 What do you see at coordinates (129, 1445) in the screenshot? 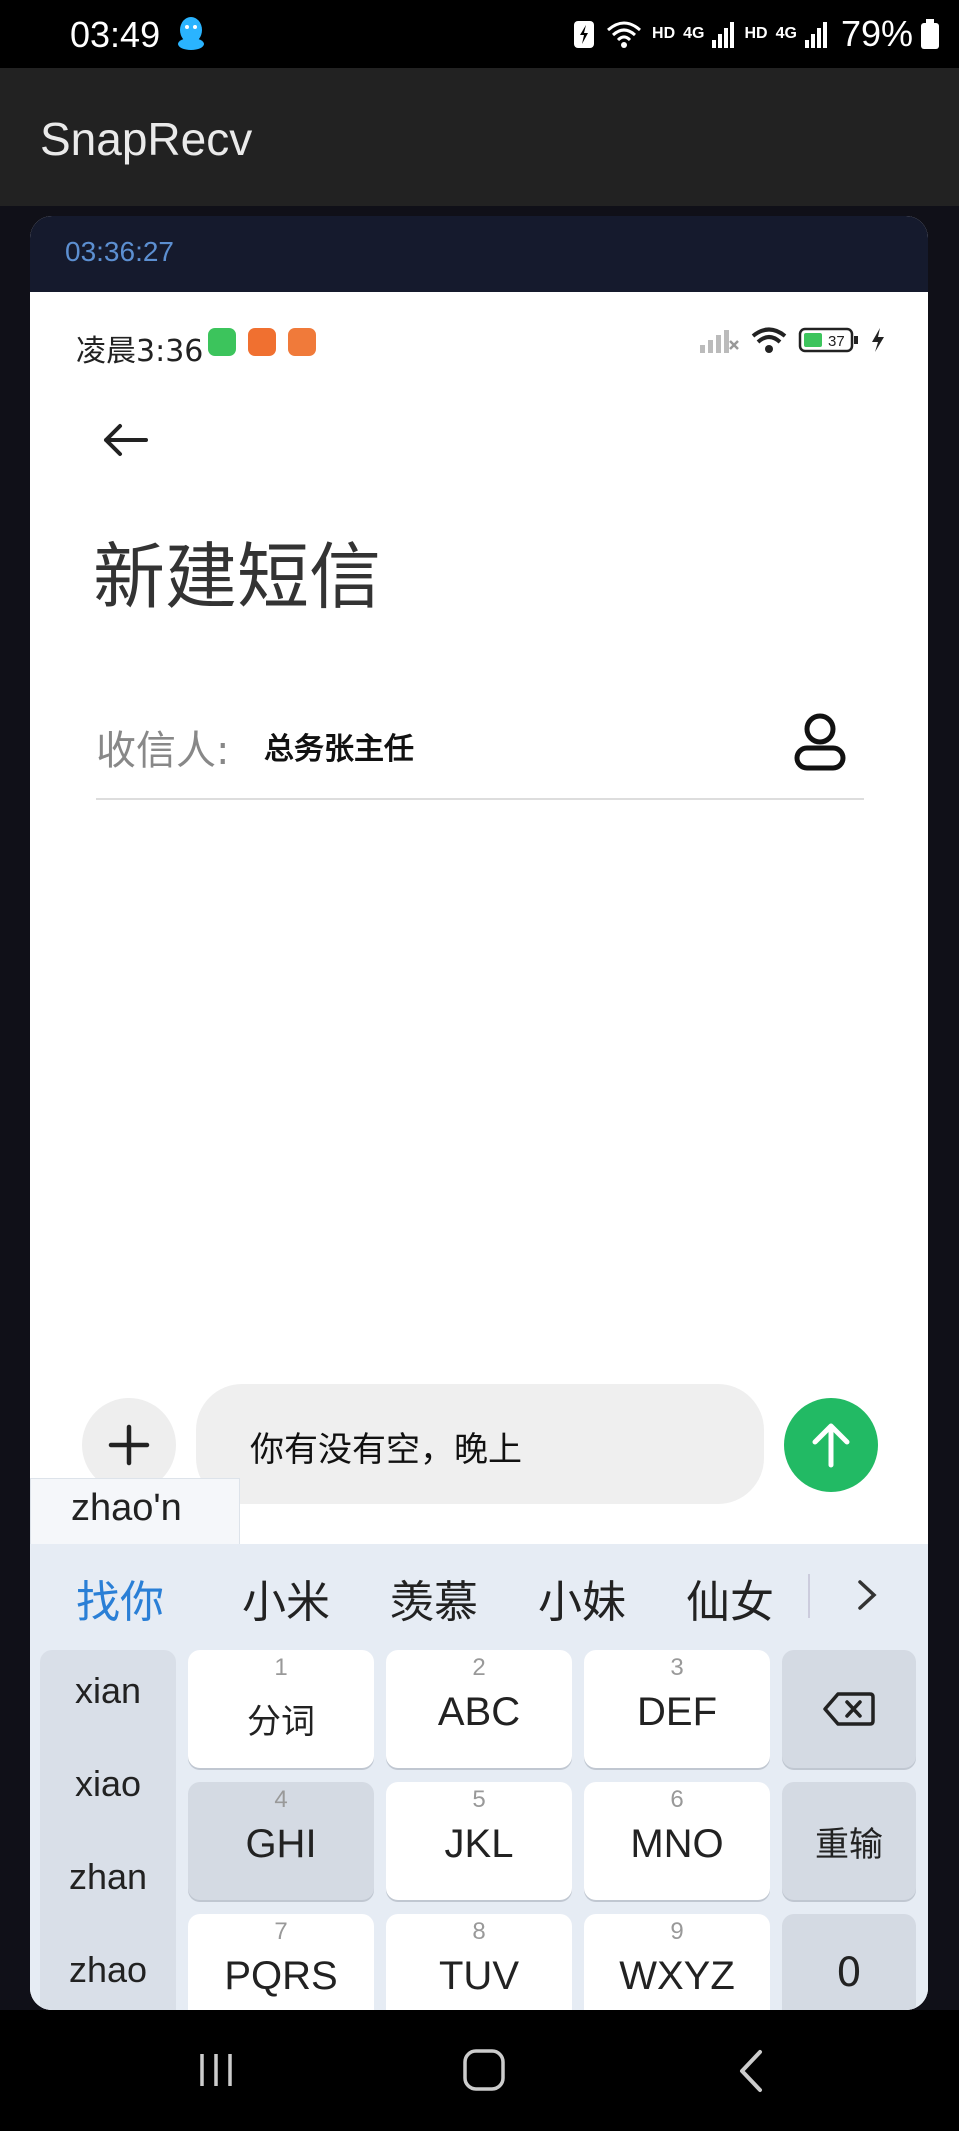
I see `plus-icon` at bounding box center [129, 1445].